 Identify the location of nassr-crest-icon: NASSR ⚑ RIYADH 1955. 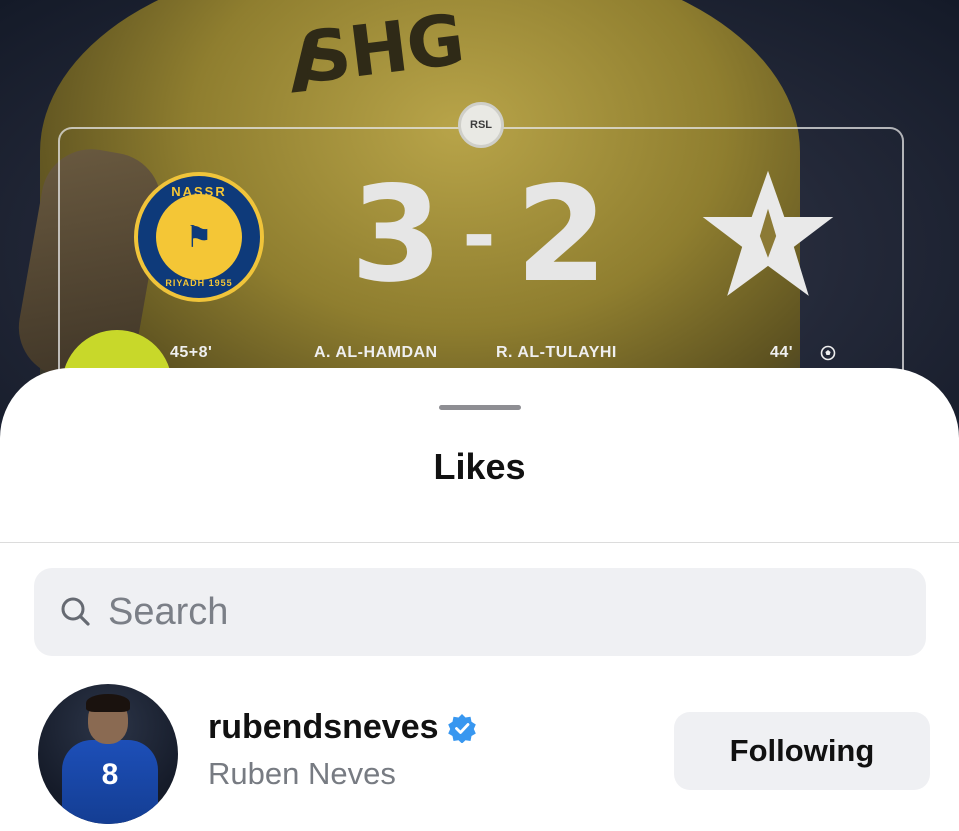
(199, 237).